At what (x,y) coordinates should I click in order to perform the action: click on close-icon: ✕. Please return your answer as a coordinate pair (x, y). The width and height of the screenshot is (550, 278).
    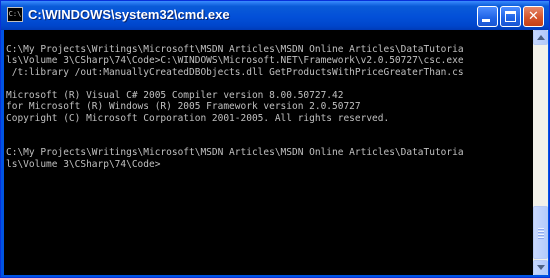
    Looking at the image, I should click on (533, 16).